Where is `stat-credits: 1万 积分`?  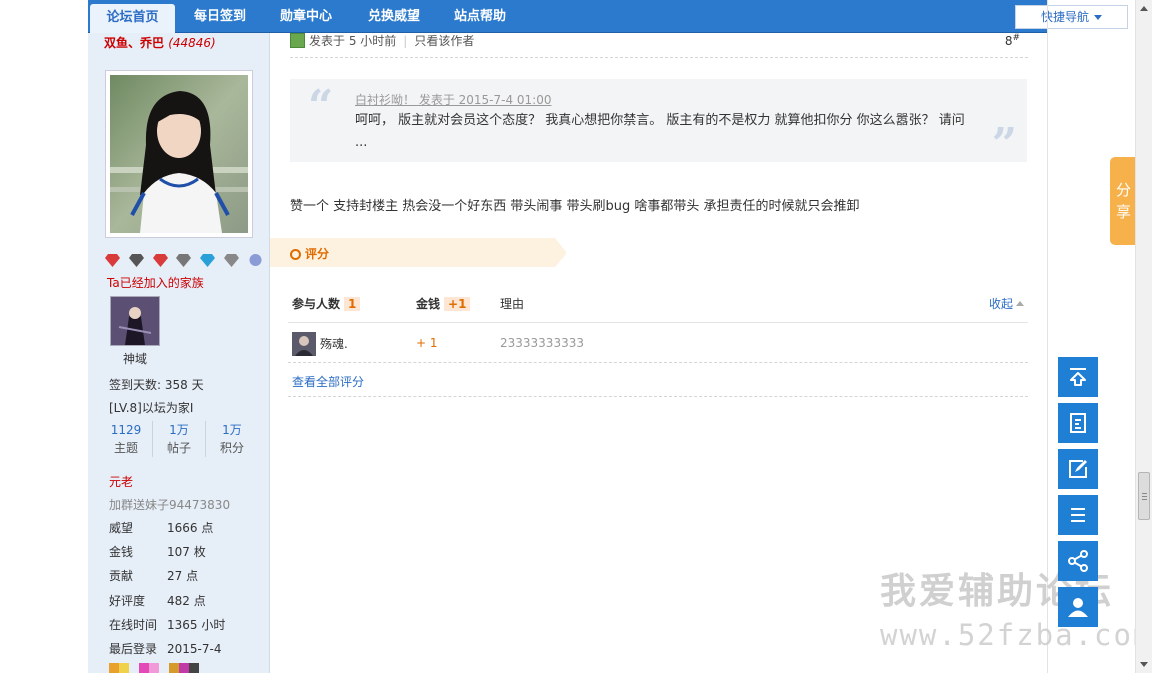 stat-credits: 1万 积分 is located at coordinates (232, 439).